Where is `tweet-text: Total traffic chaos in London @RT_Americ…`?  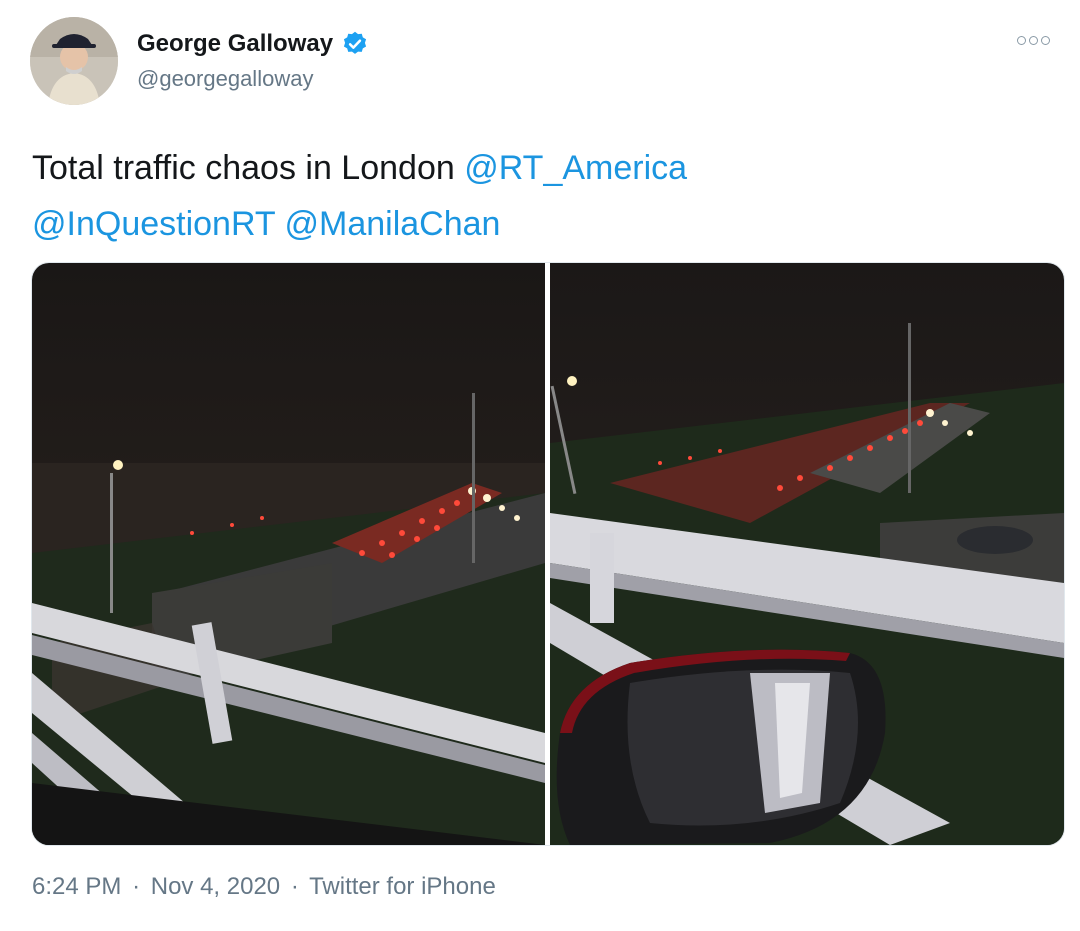
tweet-text: Total traffic chaos in London @RT_Americ… is located at coordinates (537, 196).